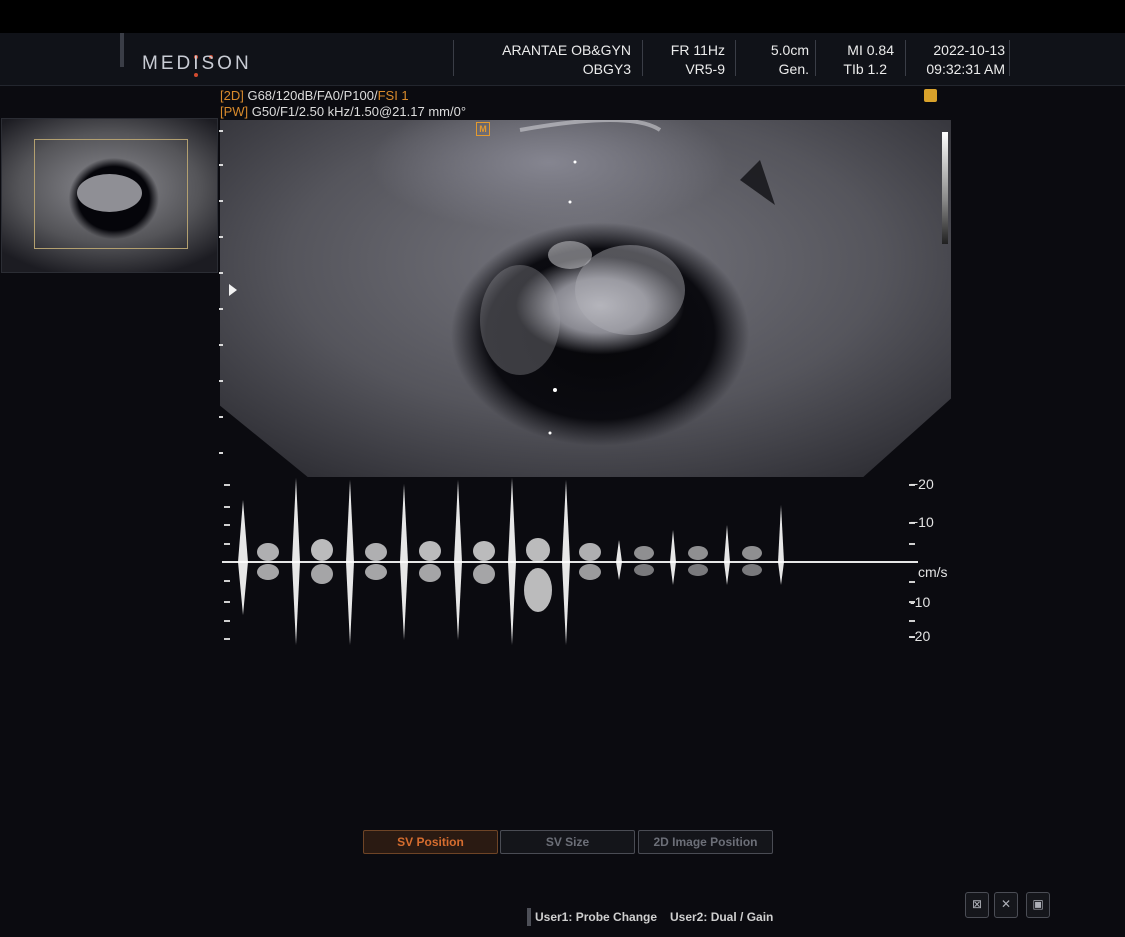  Describe the element at coordinates (705, 842) in the screenshot. I see `2d-image-position-button: 2D Image Position` at that location.